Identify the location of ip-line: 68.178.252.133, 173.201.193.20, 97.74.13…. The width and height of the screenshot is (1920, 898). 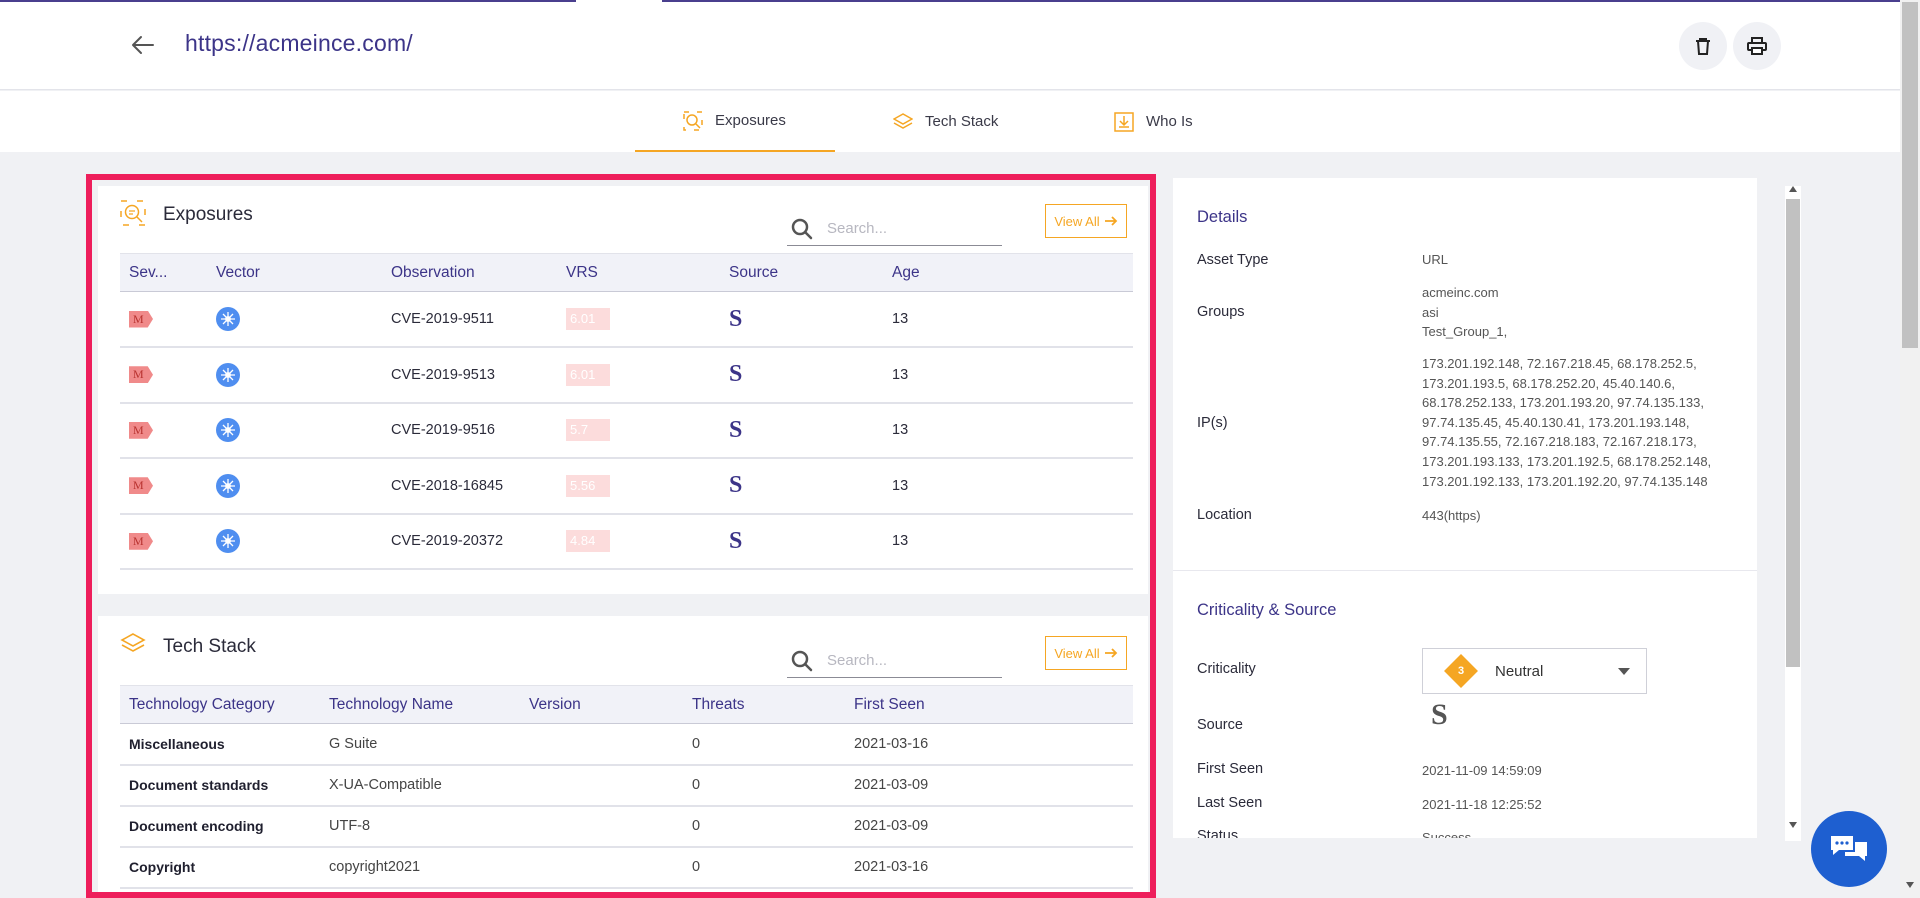
(1563, 403).